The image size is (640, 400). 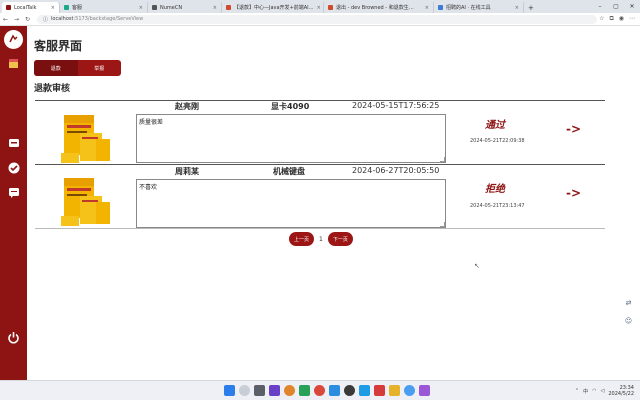 What do you see at coordinates (594, 391) in the screenshot?
I see `wifi-icon: ◠` at bounding box center [594, 391].